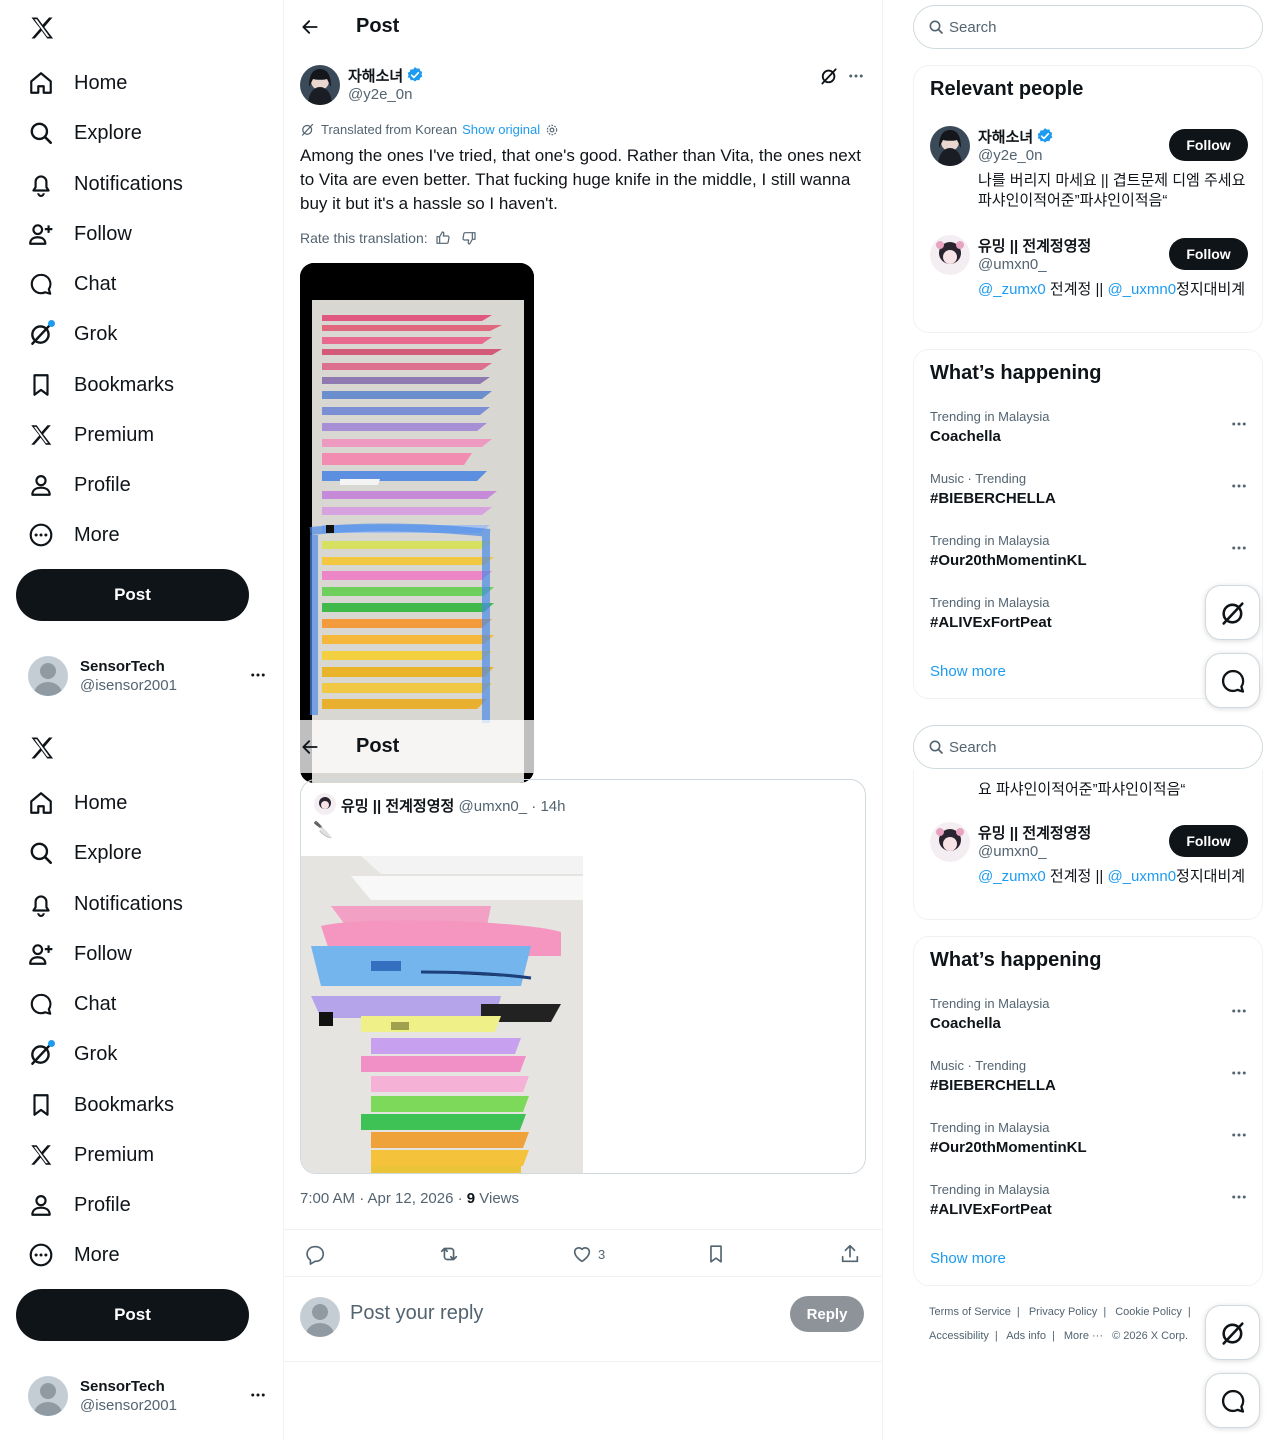 This screenshot has height=1440, width=1280. Describe the element at coordinates (417, 523) in the screenshot. I see `tweet-media-image` at that location.